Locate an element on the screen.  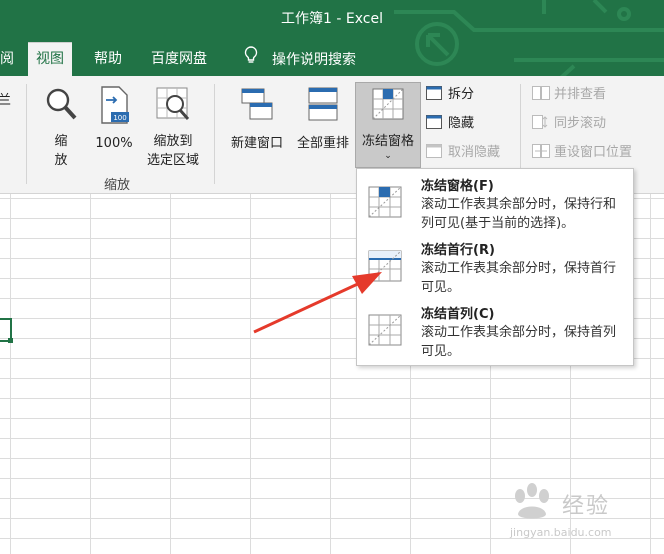
baidu-jingyan-watermark: 经验 jingyan.baidu.com is located at coordinates (583, 515).